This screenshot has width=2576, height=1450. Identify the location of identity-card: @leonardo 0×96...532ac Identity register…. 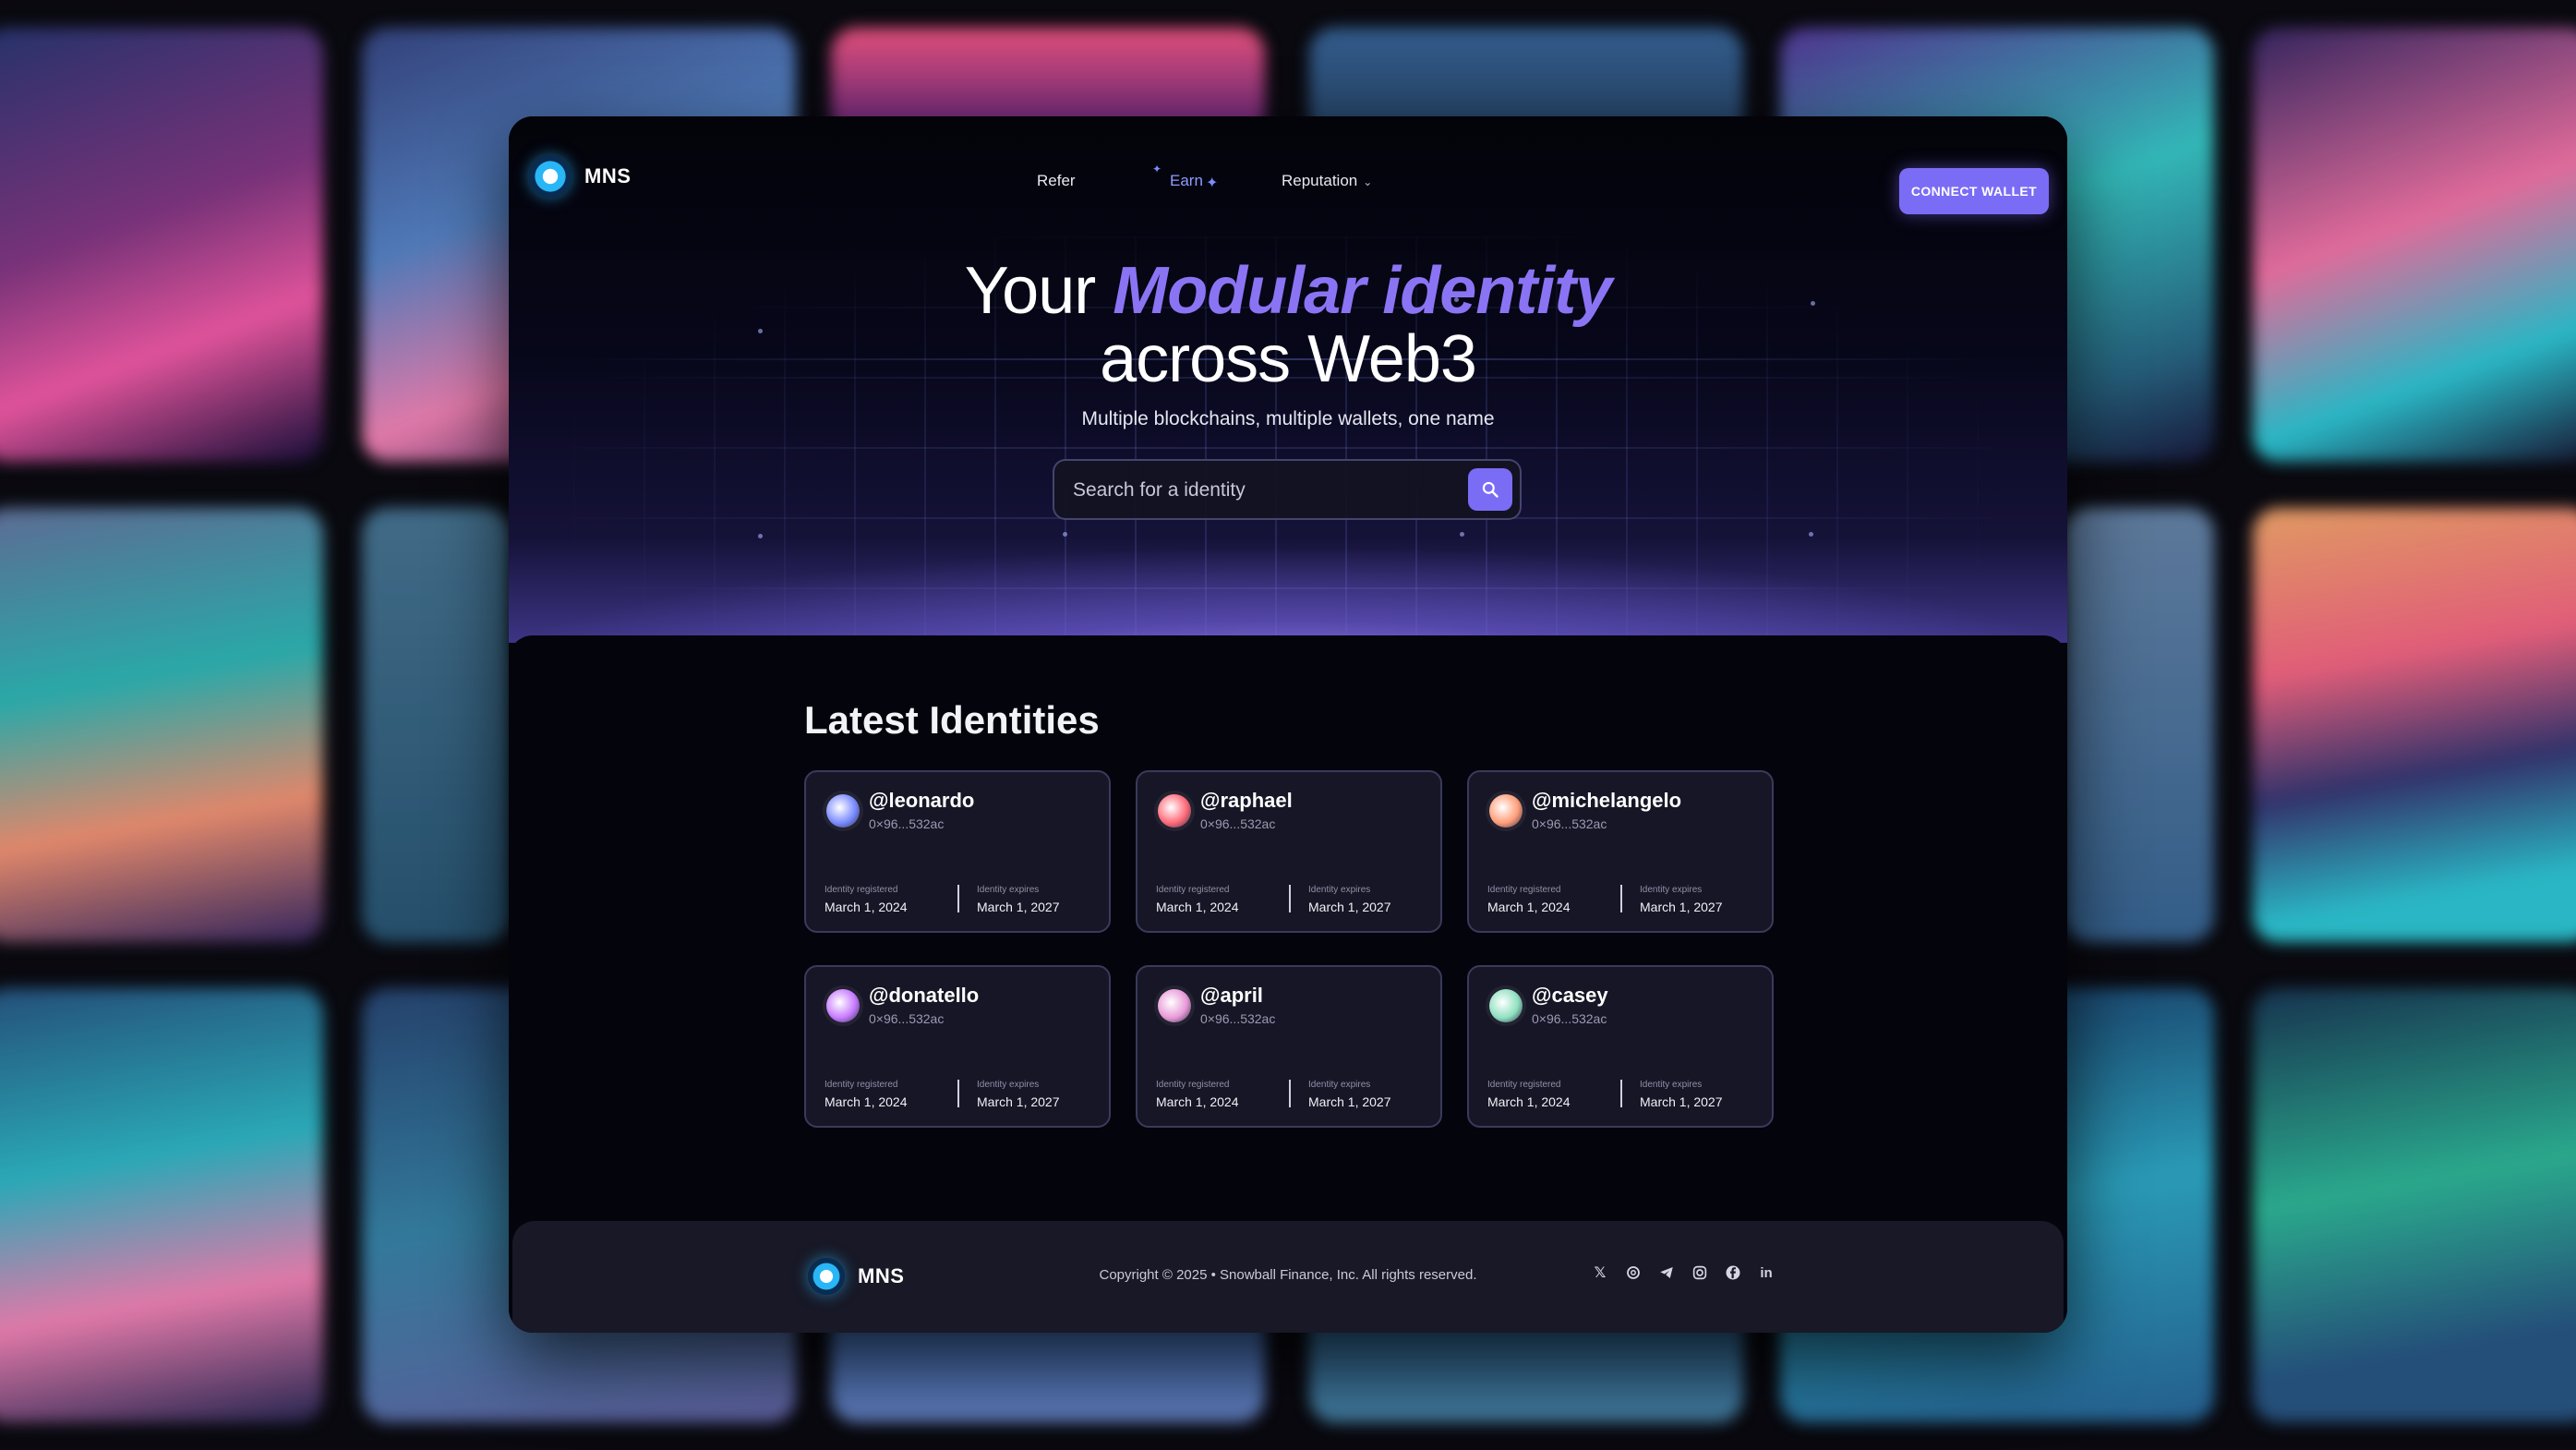
(957, 851).